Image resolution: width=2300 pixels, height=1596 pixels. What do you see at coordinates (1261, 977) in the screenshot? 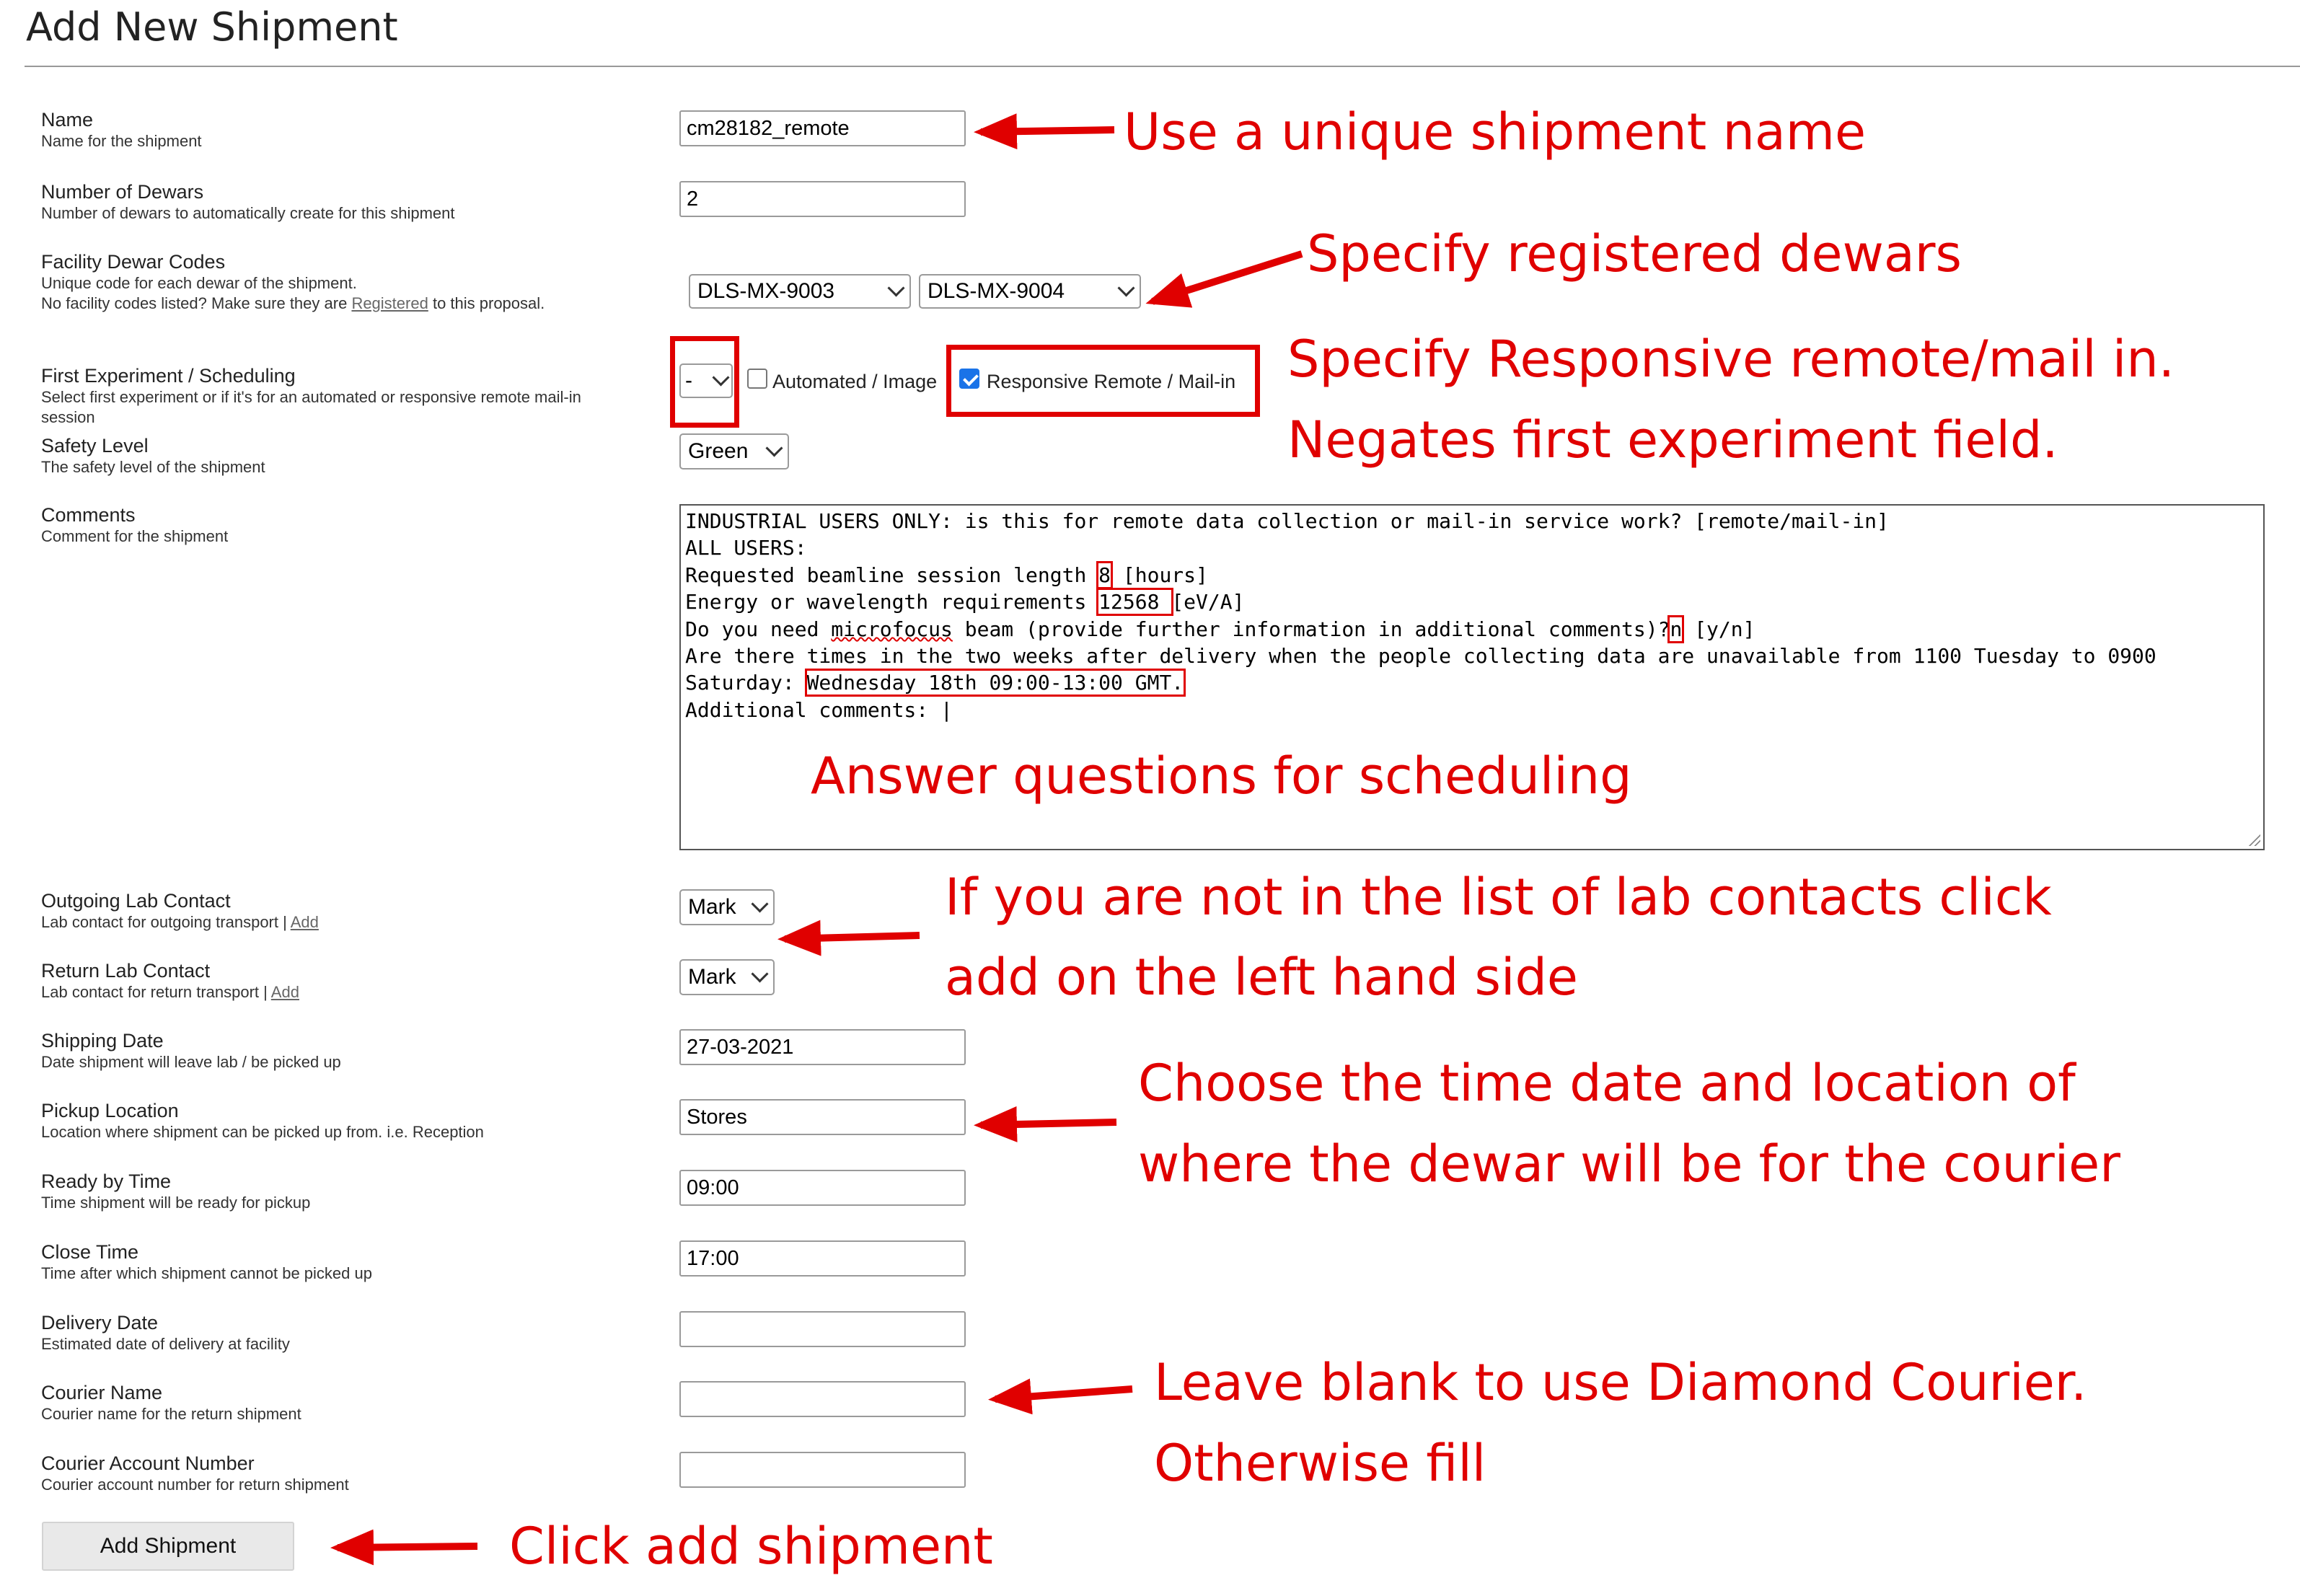
I see `annotation-lab-contacts-2: add on the left hand side` at bounding box center [1261, 977].